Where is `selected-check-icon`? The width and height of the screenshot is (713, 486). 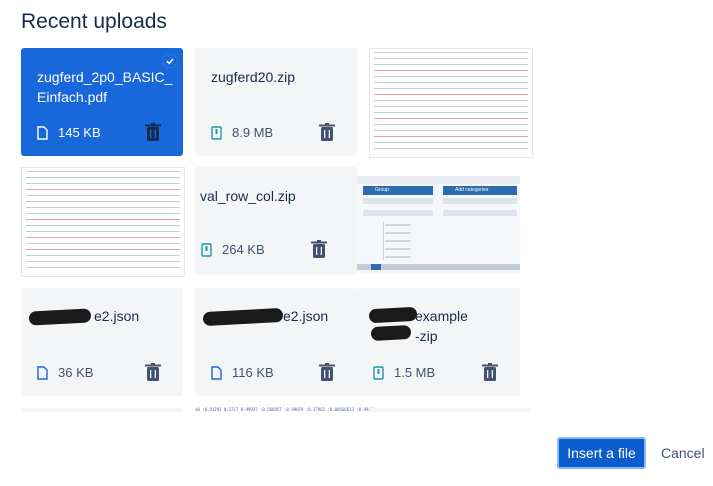 selected-check-icon is located at coordinates (170, 61).